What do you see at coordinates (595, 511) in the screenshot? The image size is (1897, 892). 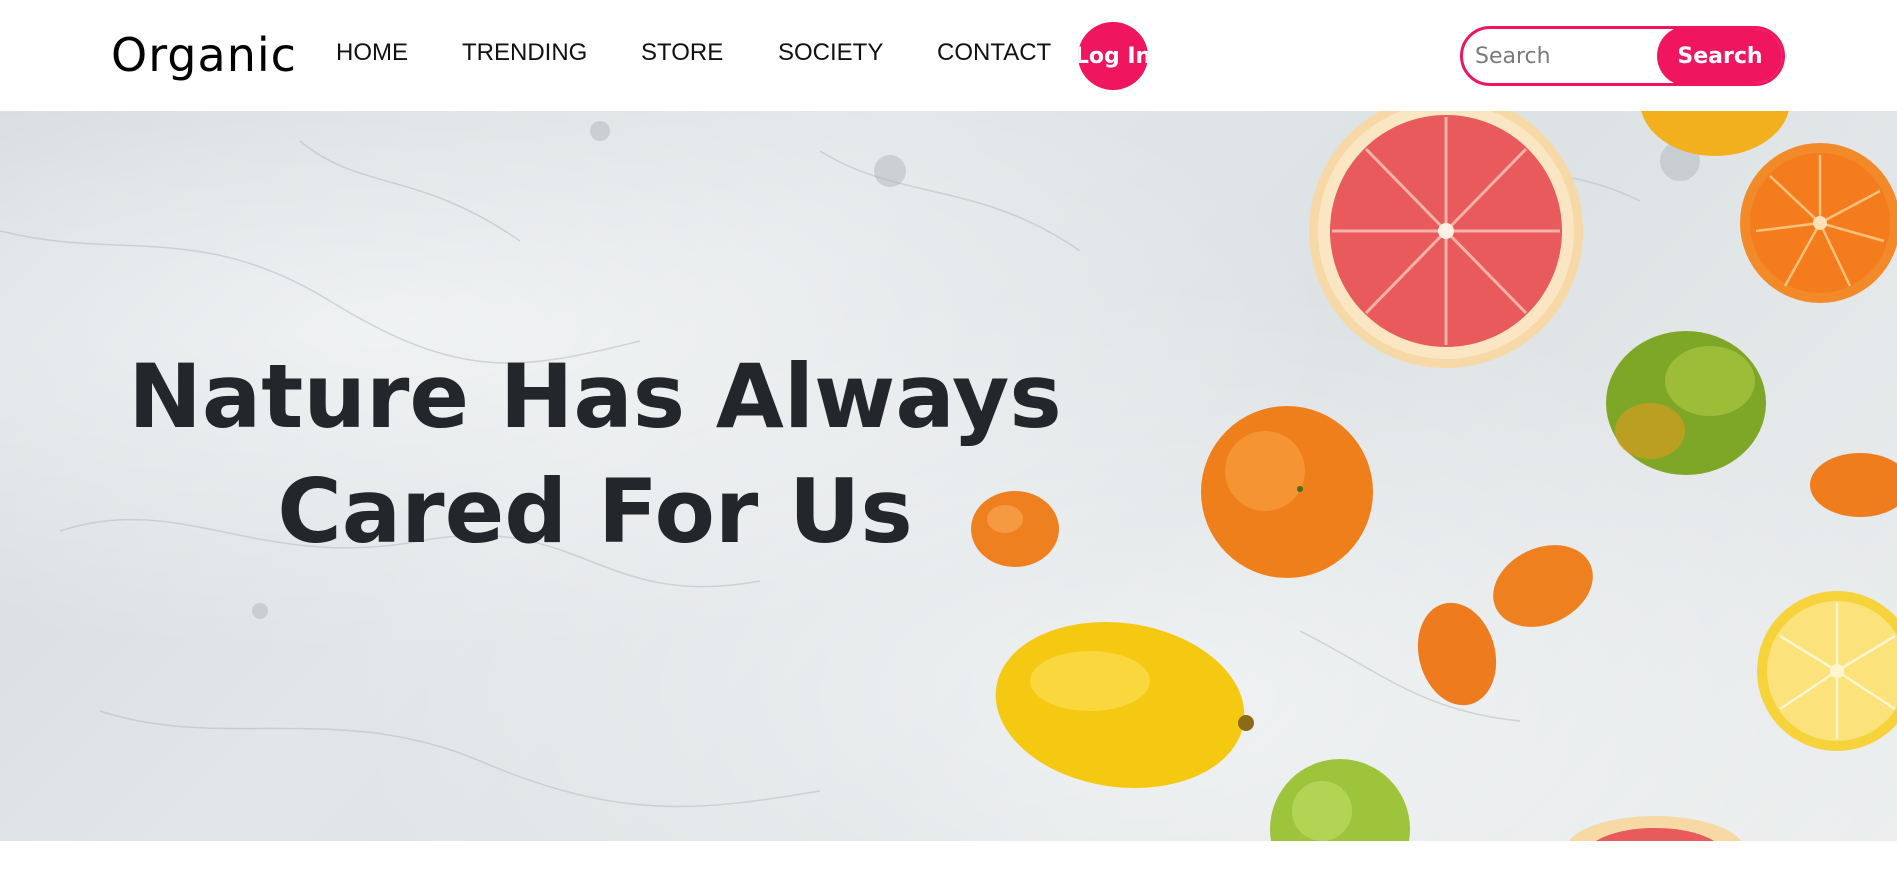 I see `hero-title-line2: Cared For Us` at bounding box center [595, 511].